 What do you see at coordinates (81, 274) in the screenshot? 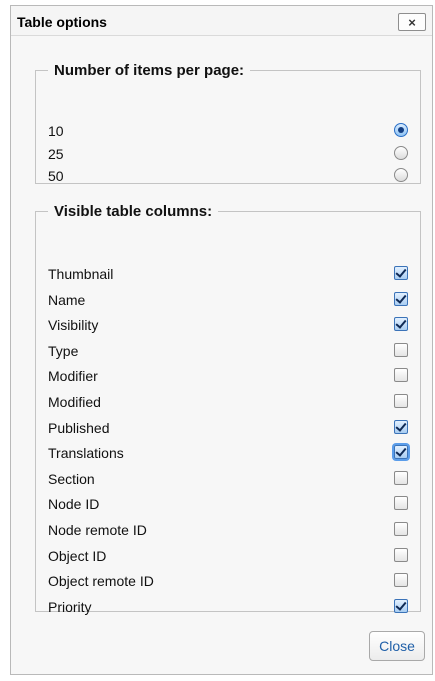
I see `visible-column-label: Thumbnail` at bounding box center [81, 274].